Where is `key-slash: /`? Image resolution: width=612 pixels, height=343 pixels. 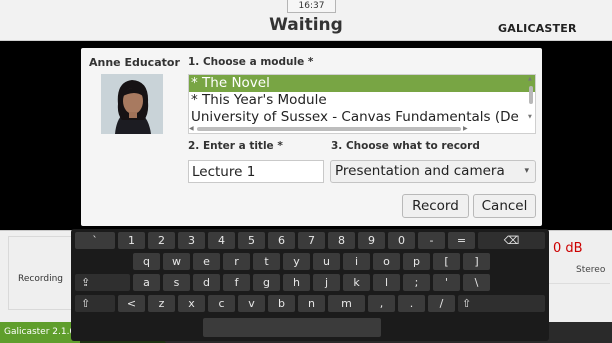 key-slash: / is located at coordinates (441, 303).